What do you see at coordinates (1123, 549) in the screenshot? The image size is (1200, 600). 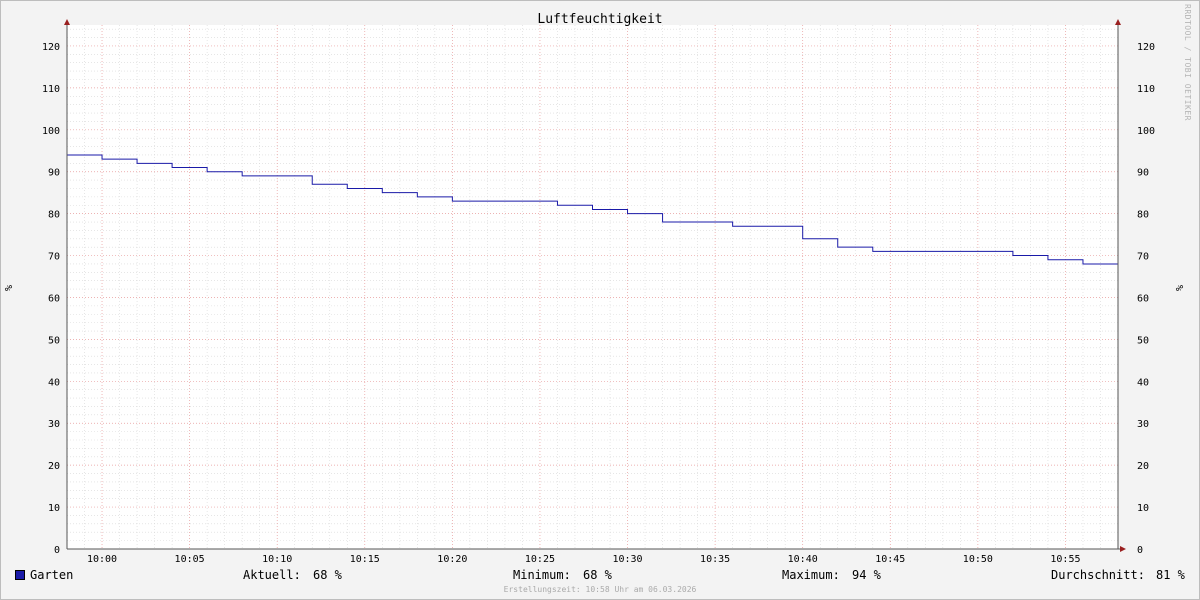 I see `x-axis-arrow` at bounding box center [1123, 549].